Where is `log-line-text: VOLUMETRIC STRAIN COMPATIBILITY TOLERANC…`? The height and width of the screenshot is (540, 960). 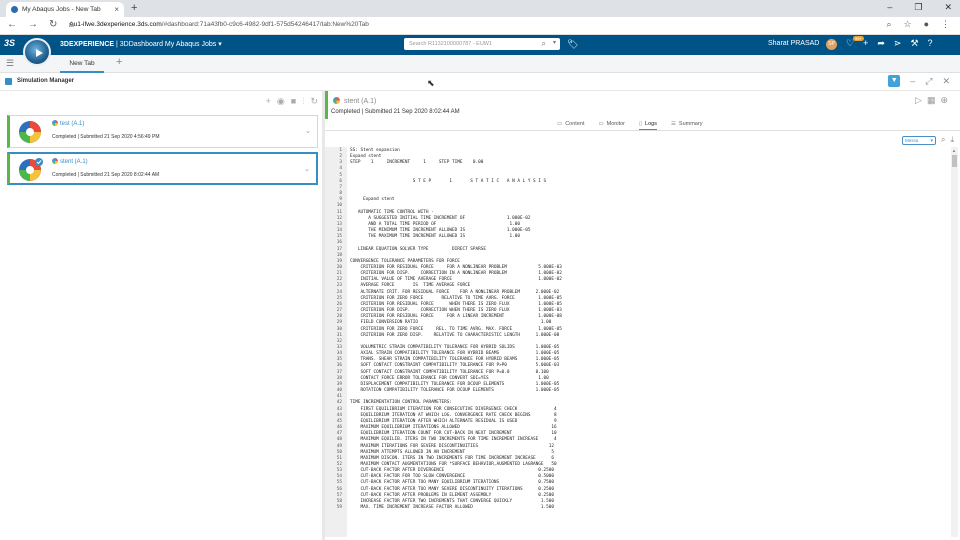 log-line-text: VOLUMETRIC STRAIN COMPATIBILITY TOLERANC… is located at coordinates (455, 347).